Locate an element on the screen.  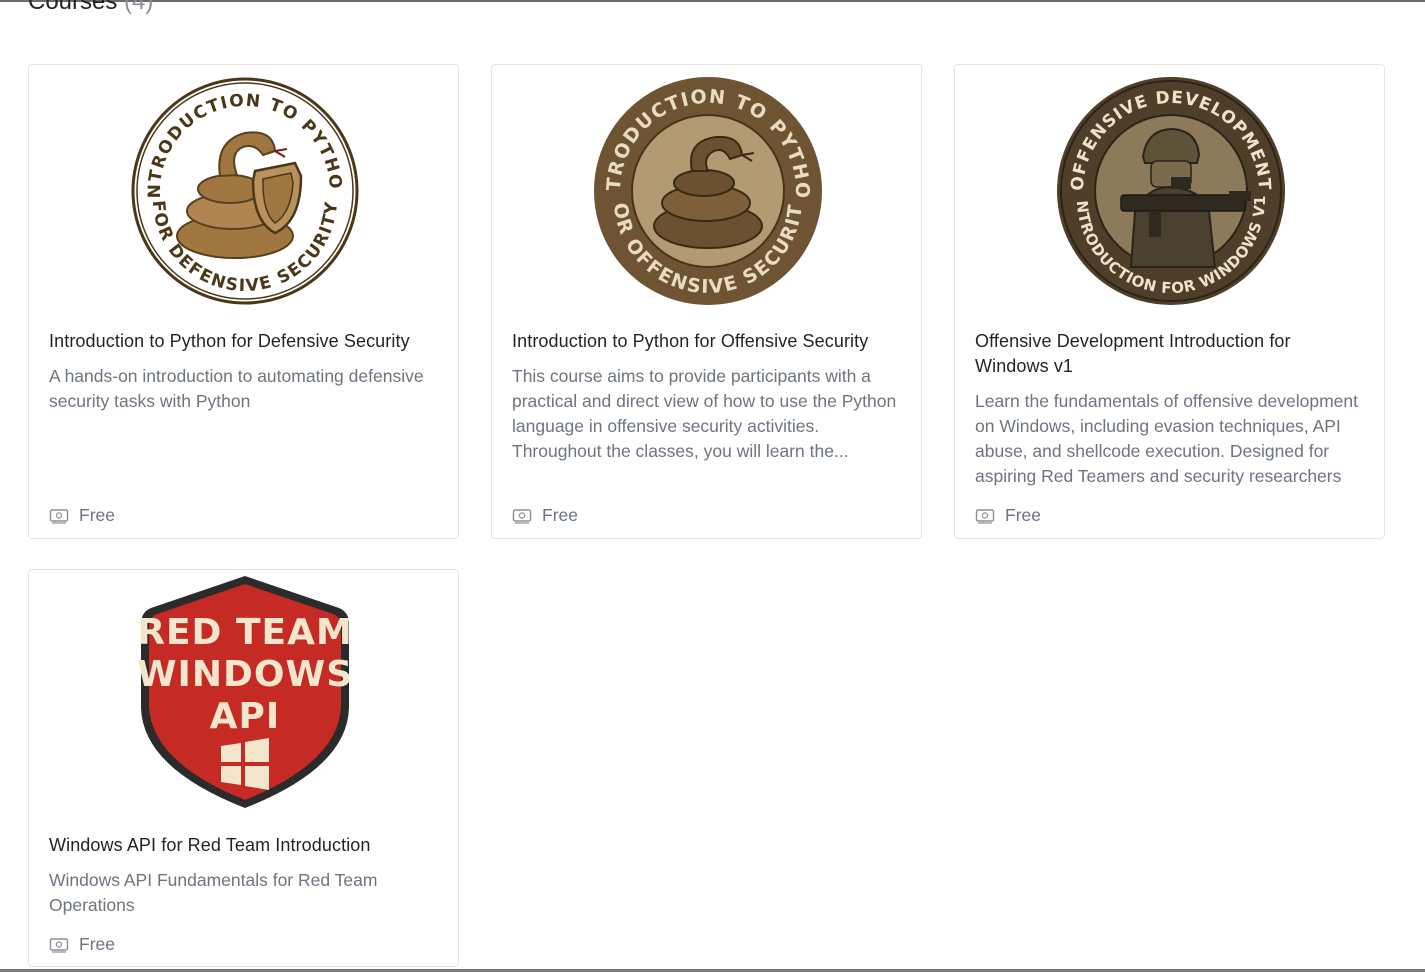
section-title-text: Courses is located at coordinates (73, 7).